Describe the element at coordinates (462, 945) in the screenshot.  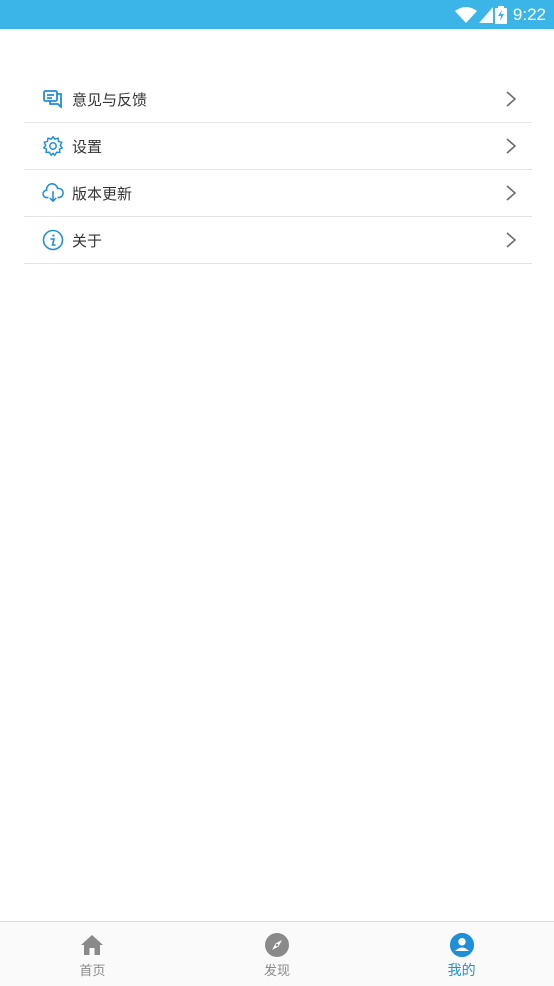
I see `user-icon` at that location.